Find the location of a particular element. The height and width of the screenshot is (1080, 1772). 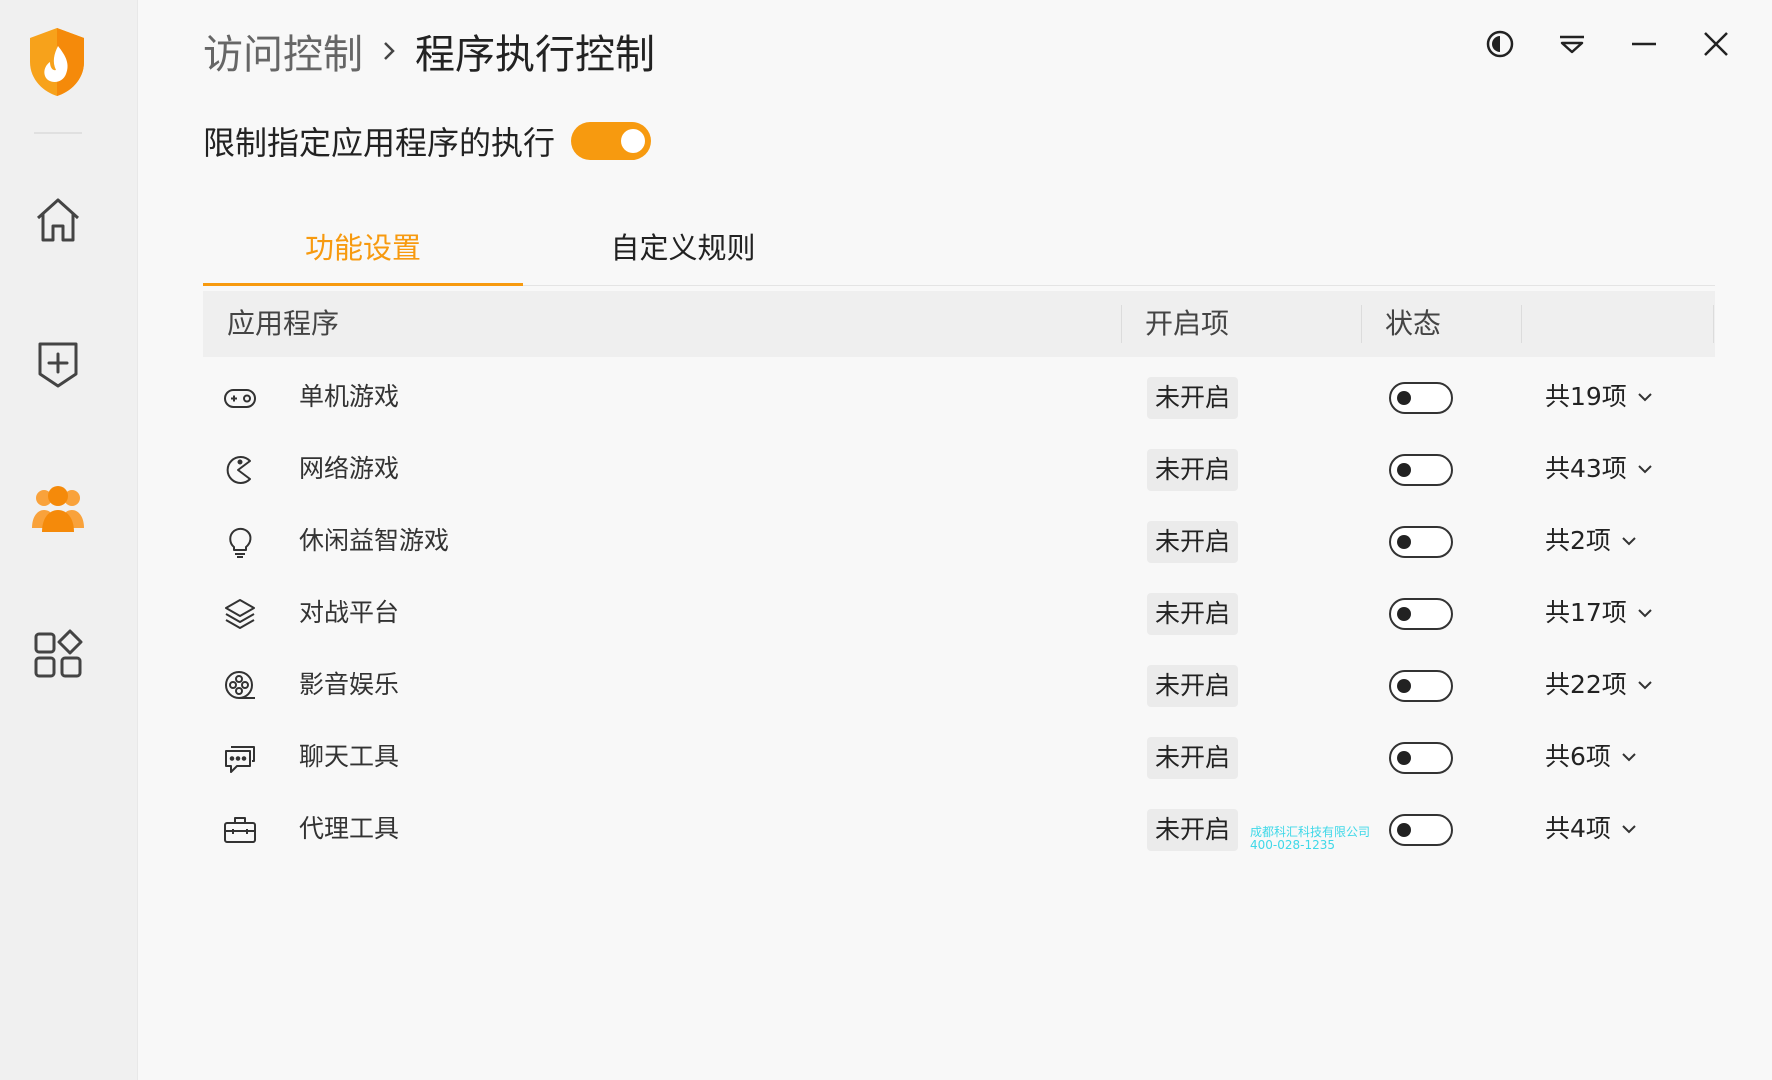

master-toggle-row: 限制指定应用程序的执行 is located at coordinates (427, 141).